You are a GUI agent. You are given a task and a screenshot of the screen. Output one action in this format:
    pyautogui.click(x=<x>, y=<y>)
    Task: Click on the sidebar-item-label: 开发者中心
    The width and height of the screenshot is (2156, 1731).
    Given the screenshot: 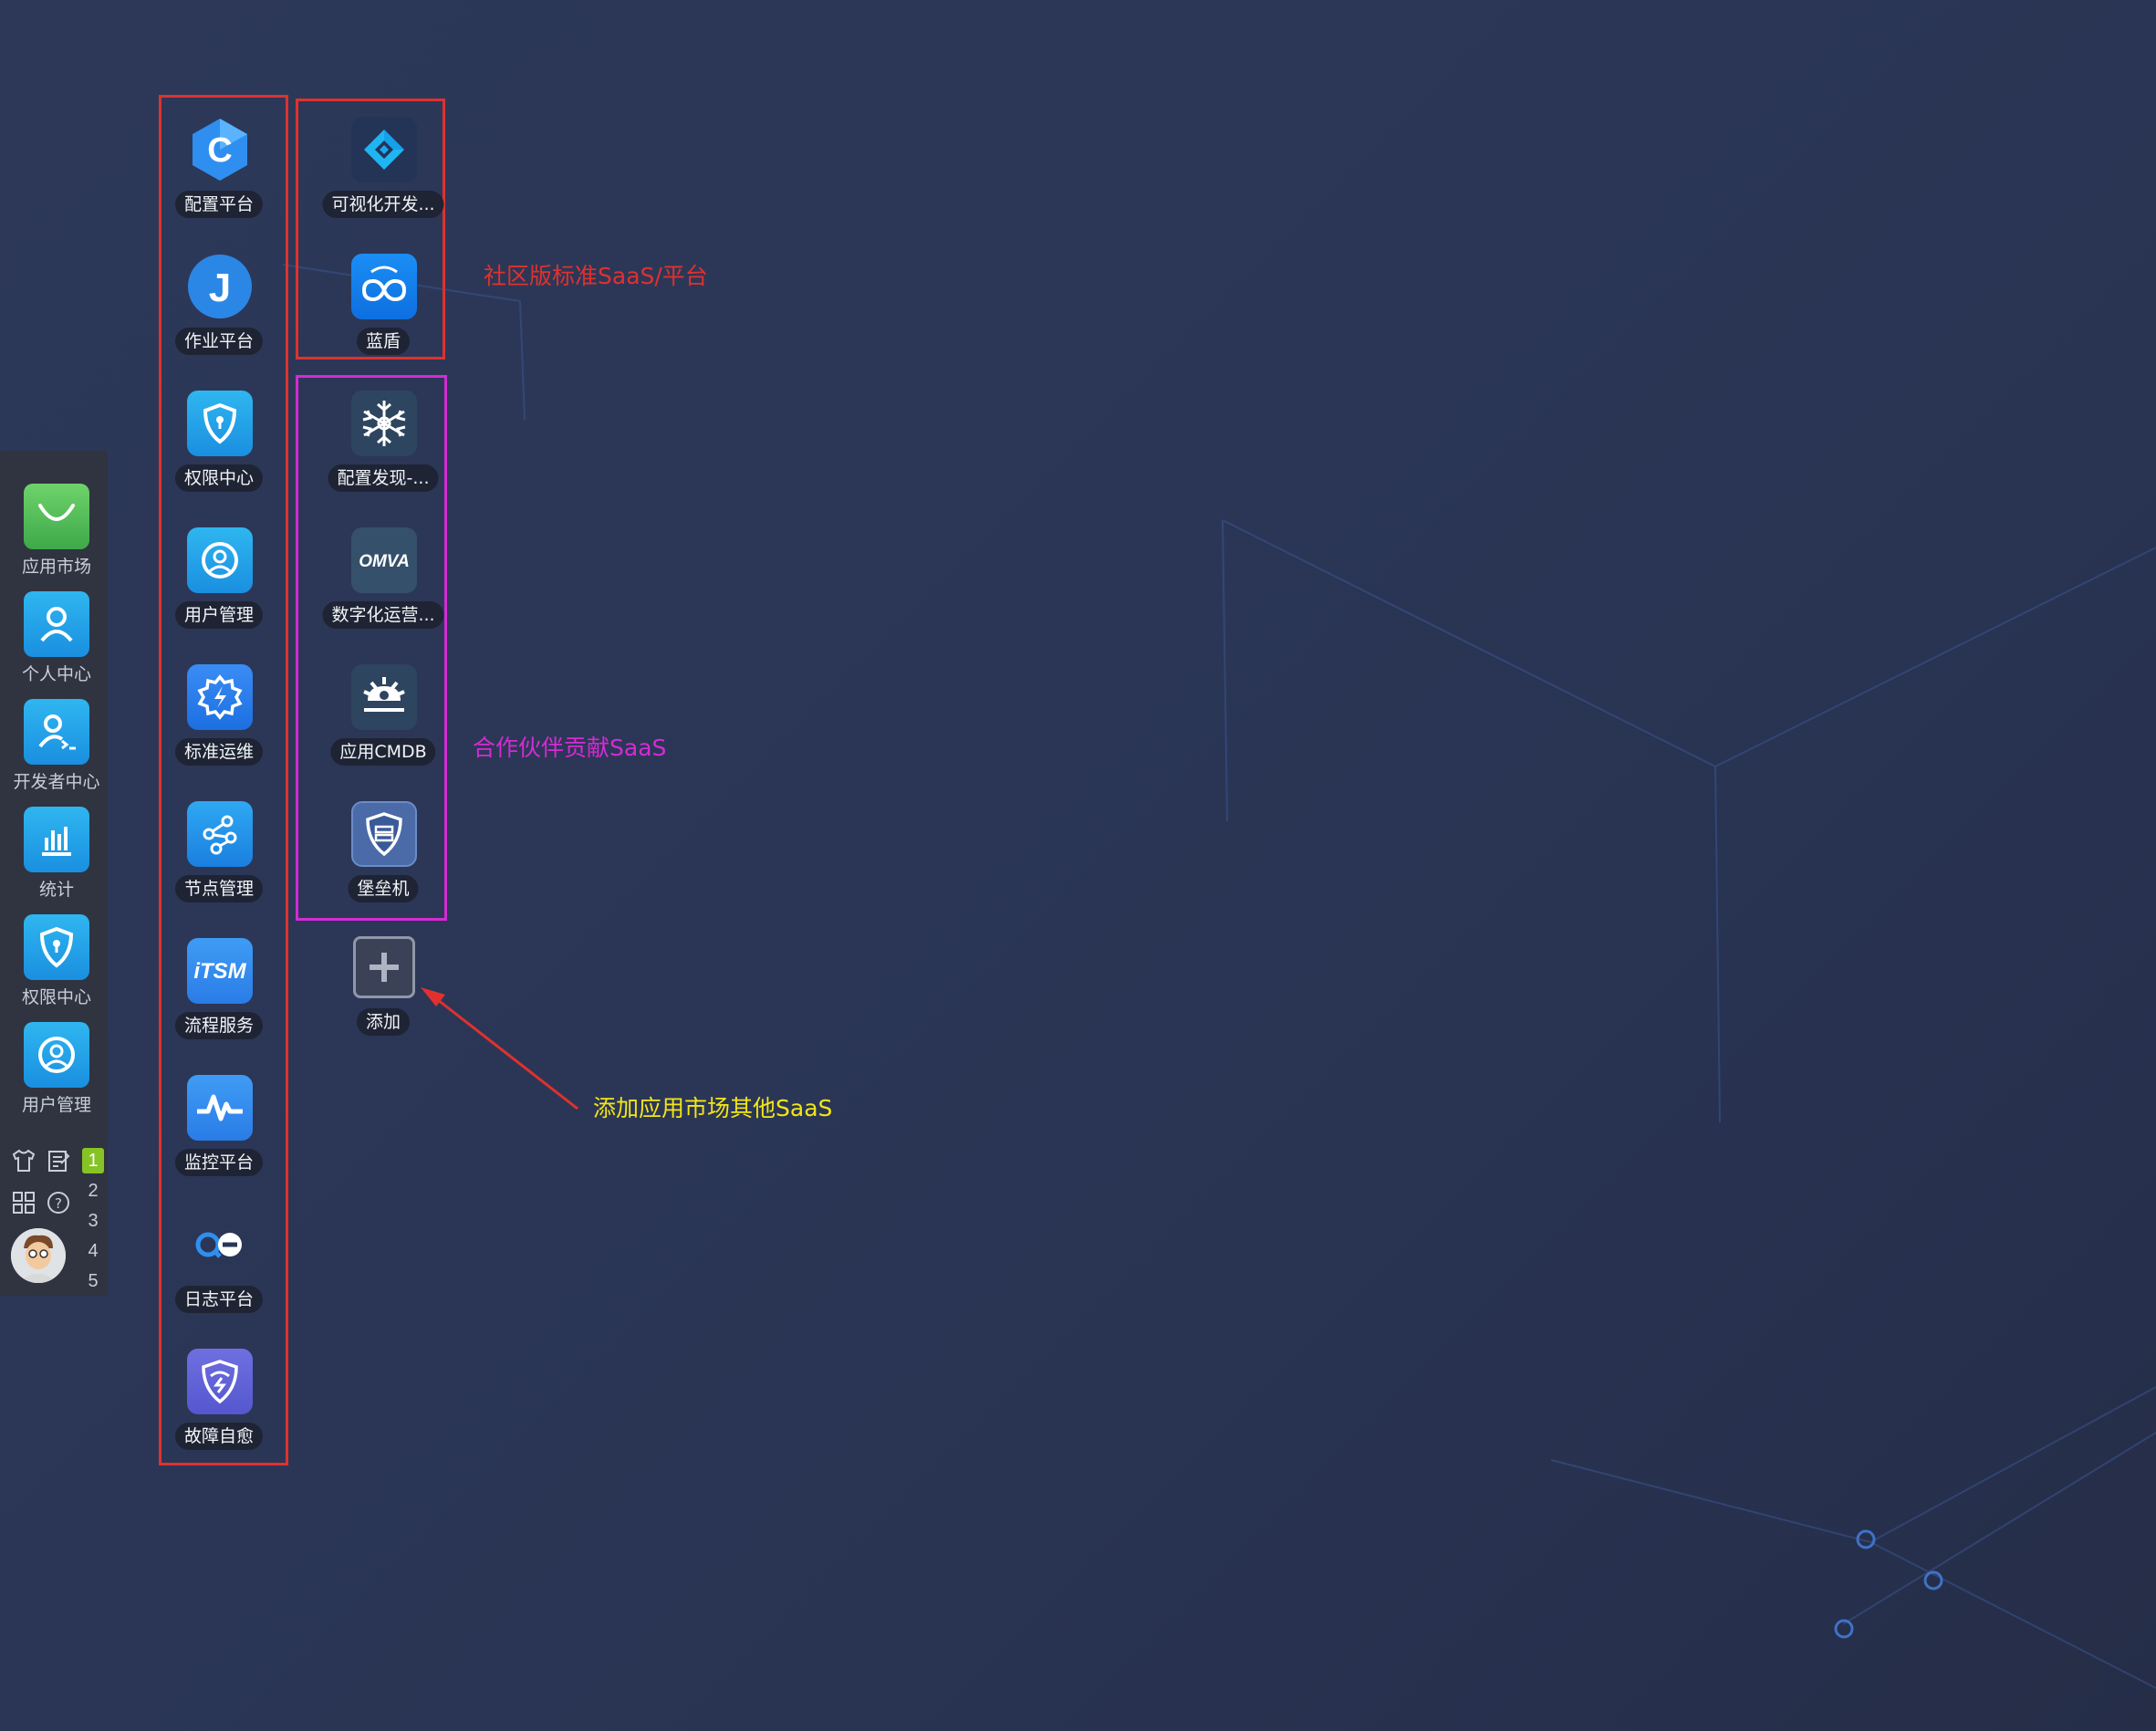 What is the action you would take?
    pyautogui.click(x=57, y=782)
    